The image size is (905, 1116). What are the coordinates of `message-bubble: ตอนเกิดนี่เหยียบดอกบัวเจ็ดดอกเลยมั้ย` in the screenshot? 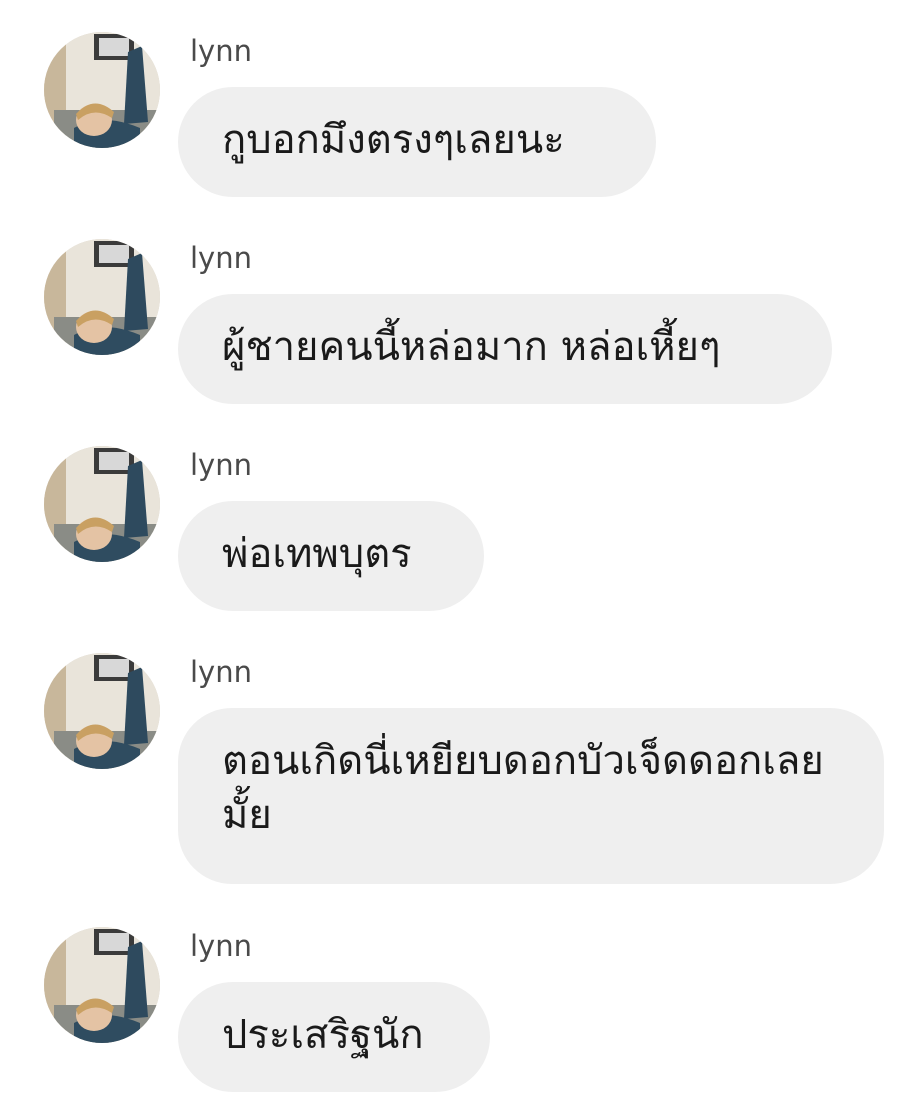 It's located at (531, 796).